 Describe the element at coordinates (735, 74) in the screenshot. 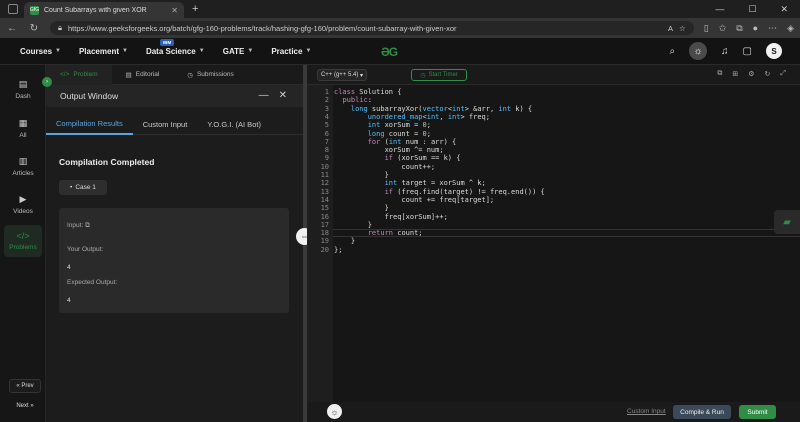

I see `add-file-icon: ⊞` at that location.